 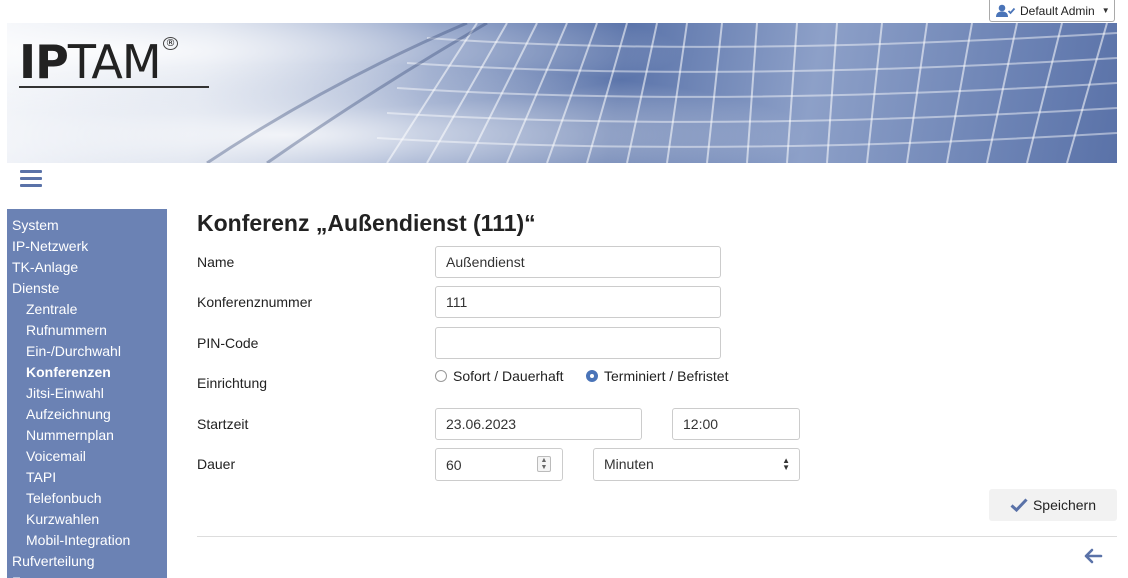 I want to click on checkmark-icon, so click(x=1019, y=505).